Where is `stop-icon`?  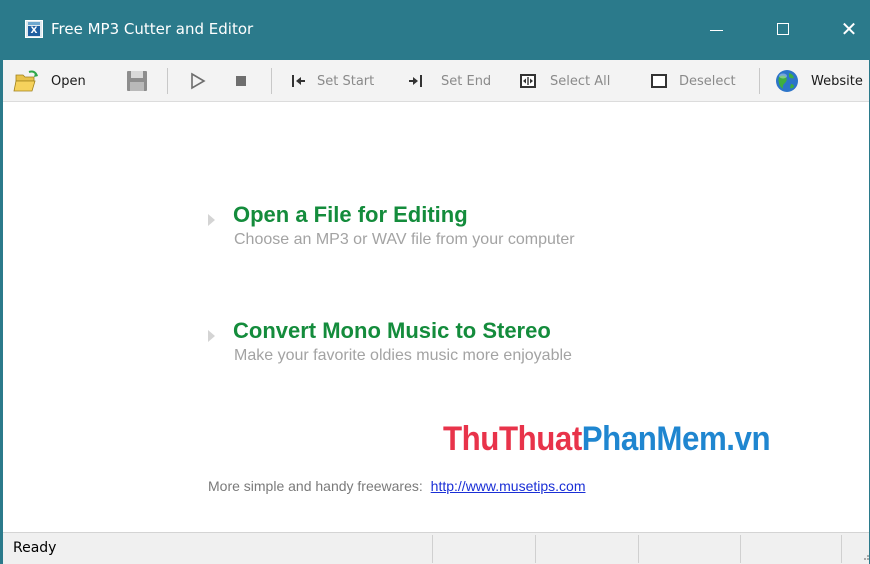
stop-icon is located at coordinates (241, 81).